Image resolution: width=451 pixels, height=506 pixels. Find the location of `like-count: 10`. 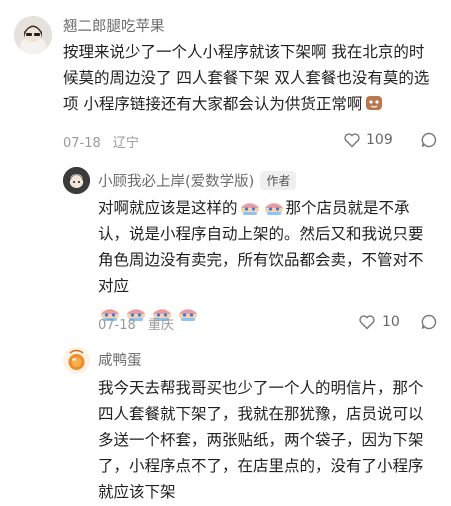

like-count: 10 is located at coordinates (391, 322).